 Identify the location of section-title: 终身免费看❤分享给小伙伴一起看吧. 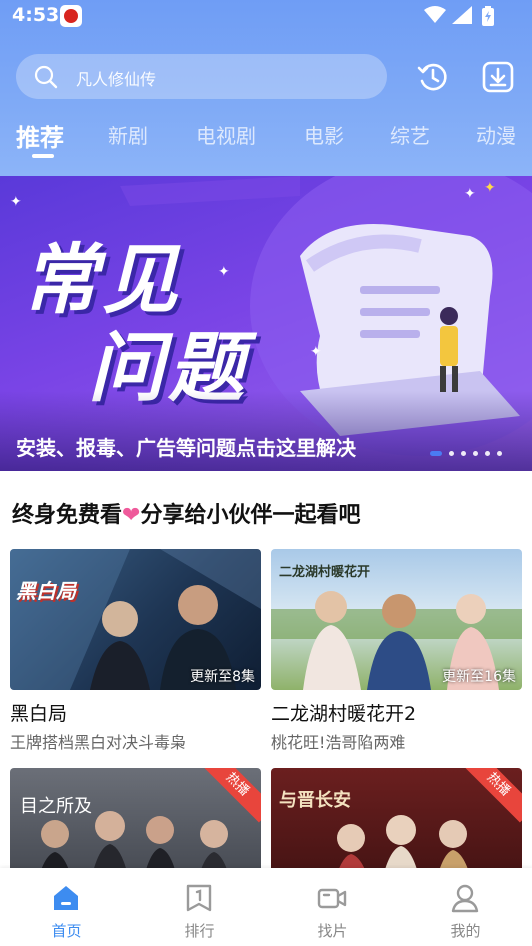
(186, 513).